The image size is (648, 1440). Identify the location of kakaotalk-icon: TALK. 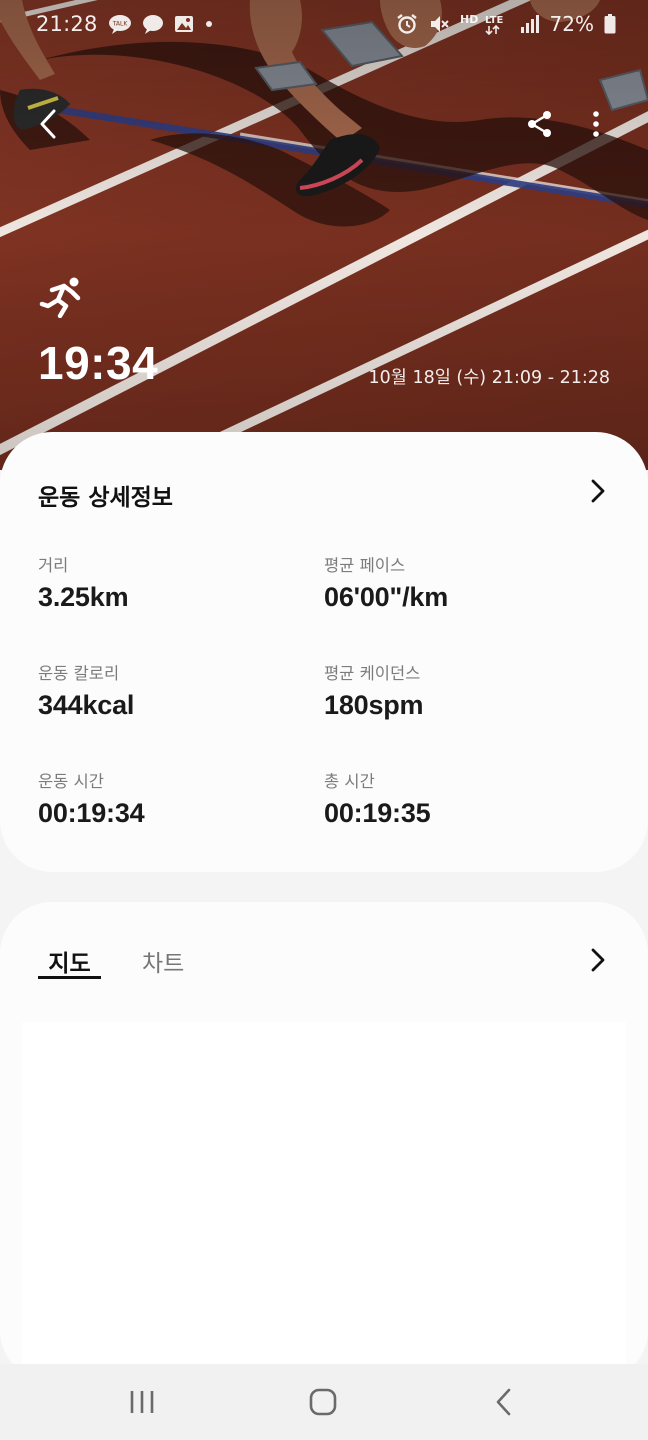
(120, 24).